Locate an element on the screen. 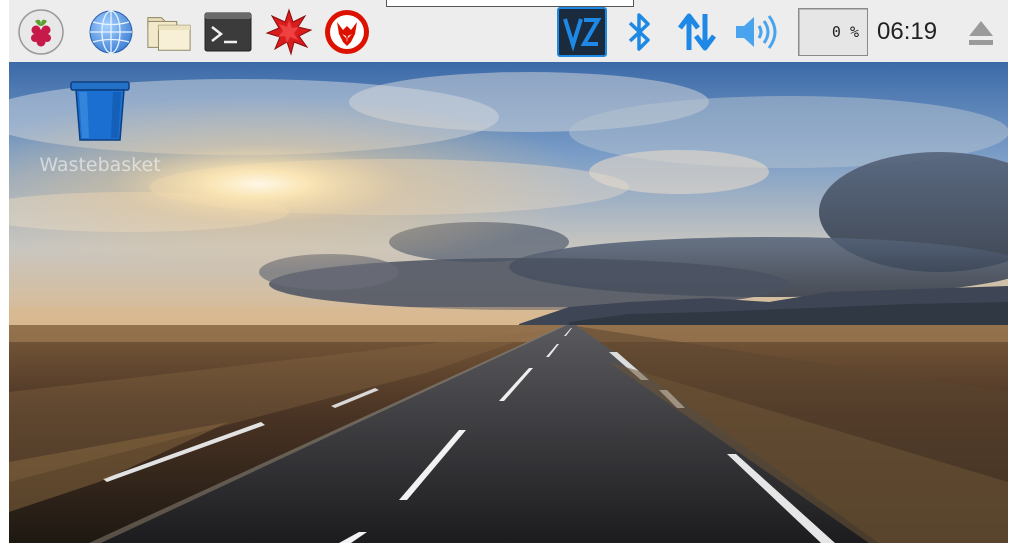  cpu-usage-value: 0 % is located at coordinates (845, 32).